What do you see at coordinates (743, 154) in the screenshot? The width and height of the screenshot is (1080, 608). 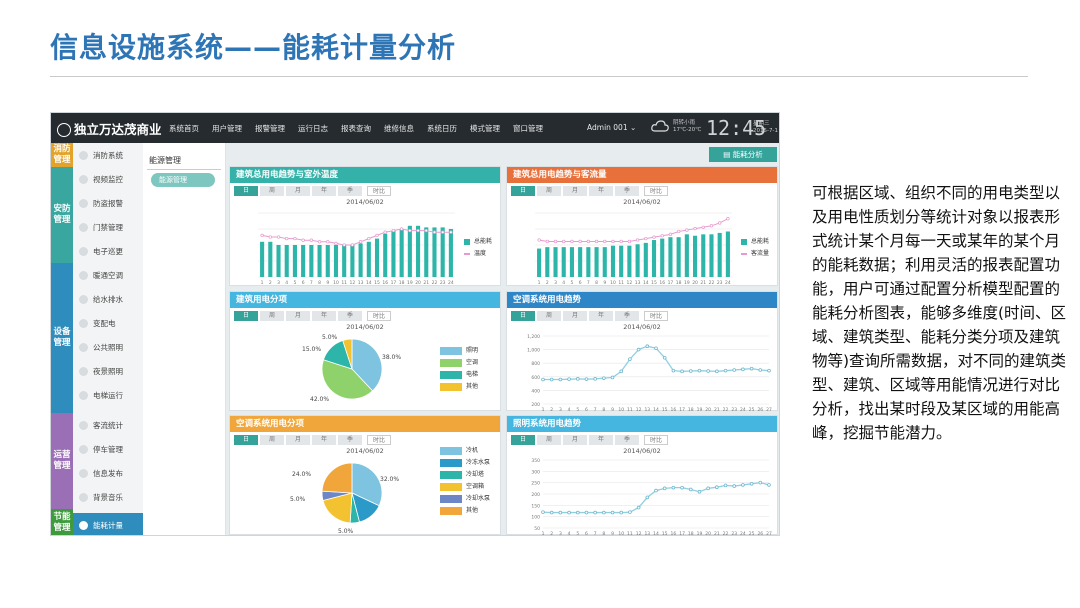 I see `energy-analysis-button: ▤ 能耗分析` at bounding box center [743, 154].